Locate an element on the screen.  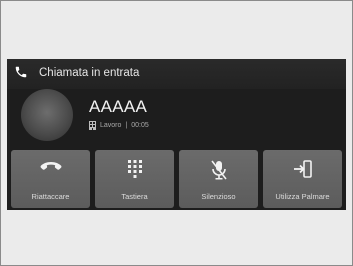
phone-icon is located at coordinates (21, 72).